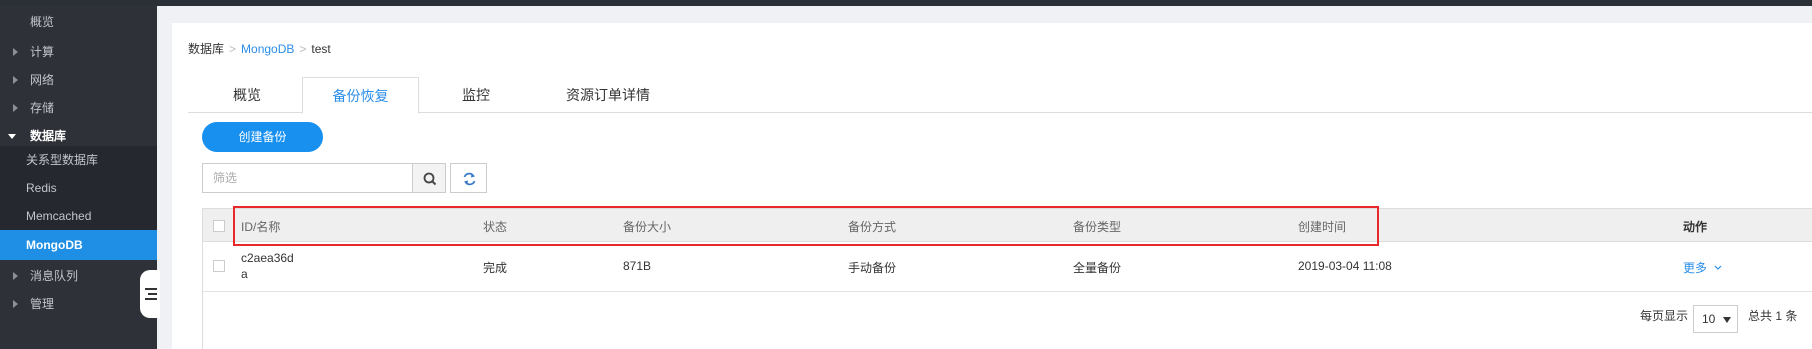  What do you see at coordinates (307, 178) in the screenshot?
I see `filter-input: 筛选` at bounding box center [307, 178].